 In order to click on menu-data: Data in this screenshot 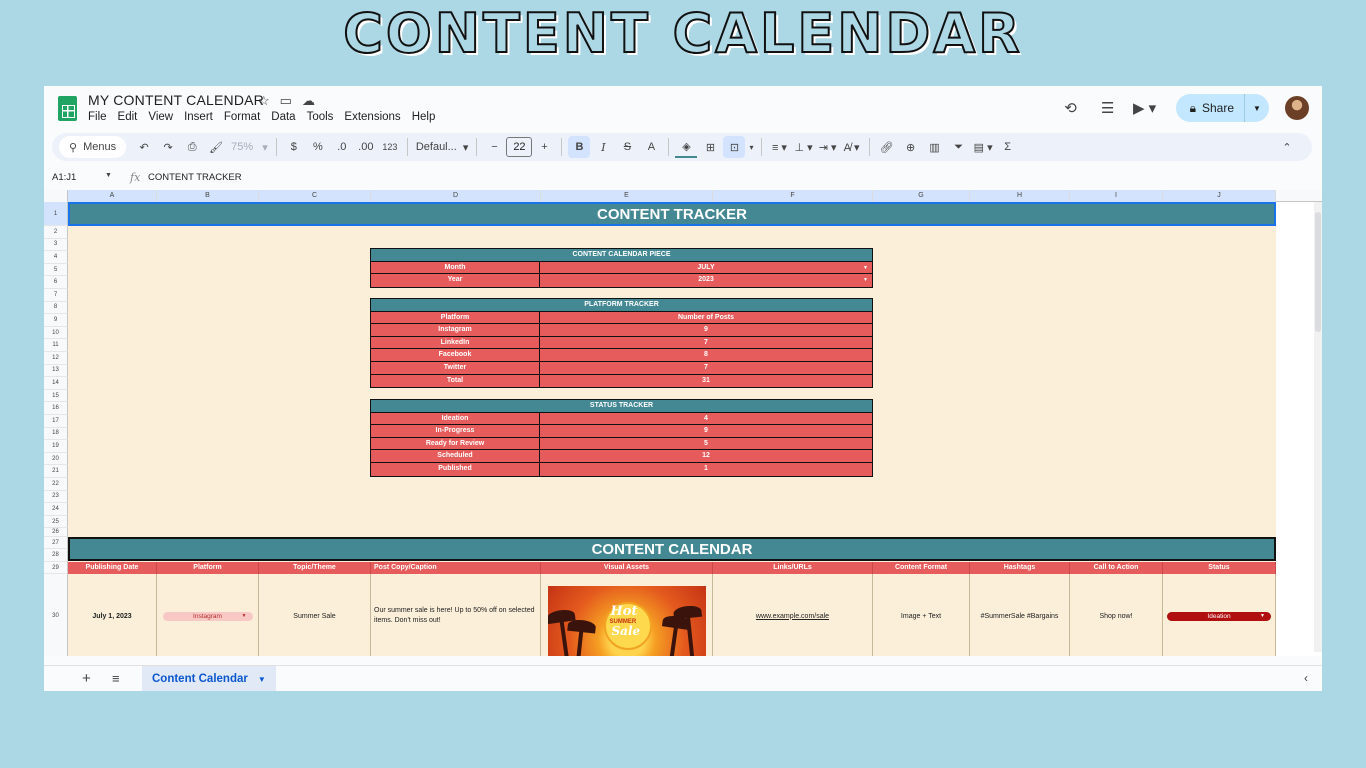, I will do `click(283, 117)`.